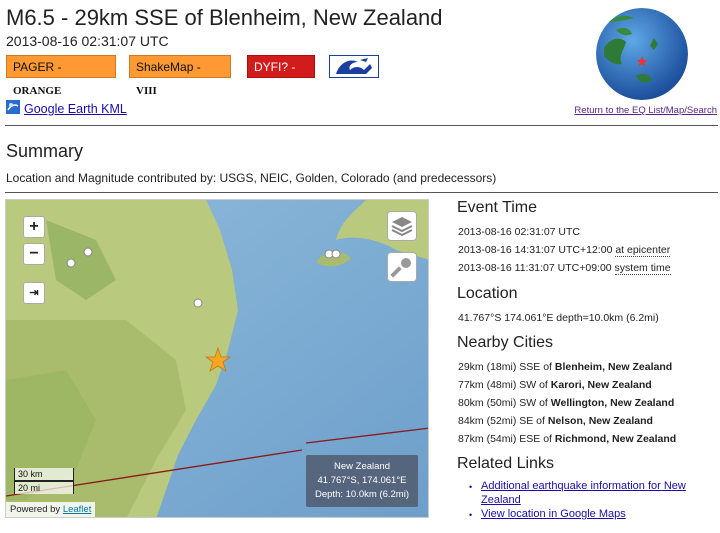 This screenshot has height=533, width=720. What do you see at coordinates (506, 367) in the screenshot?
I see `city-distance: 29km (18mi) SSE of` at bounding box center [506, 367].